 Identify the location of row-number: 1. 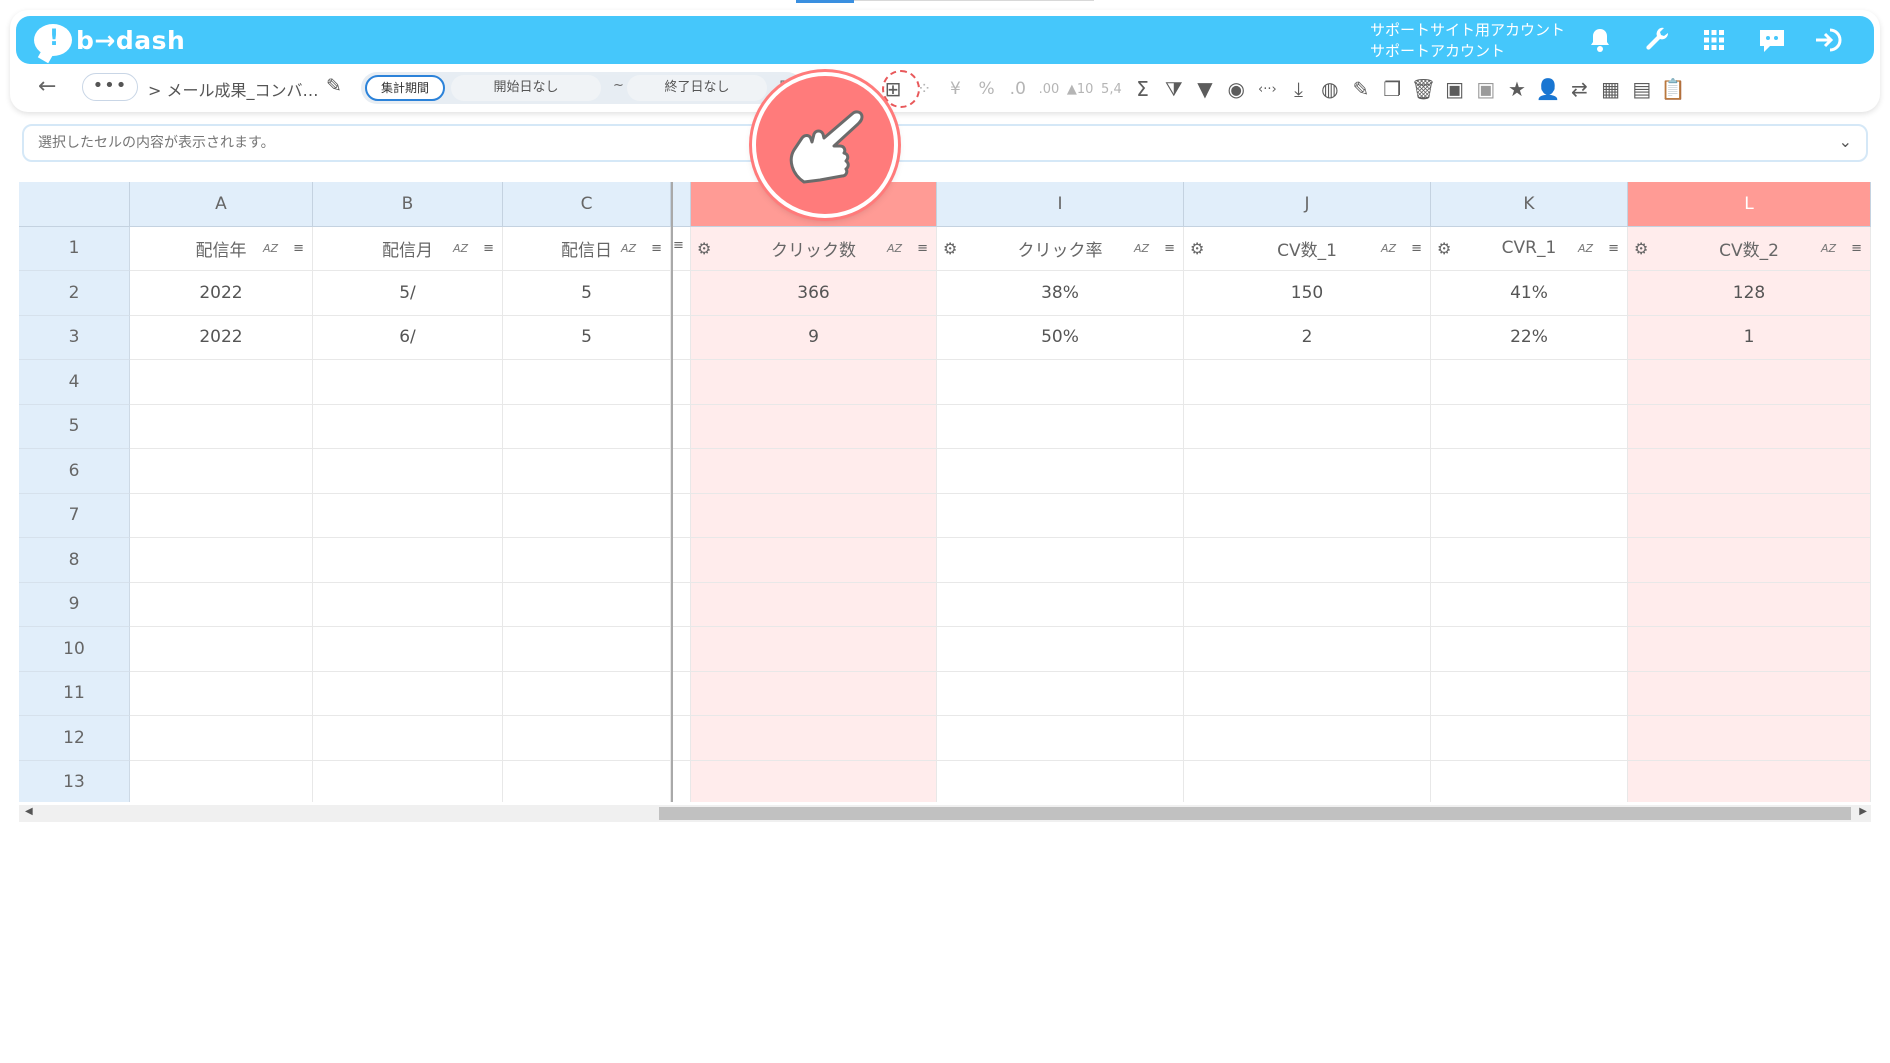
(74, 248).